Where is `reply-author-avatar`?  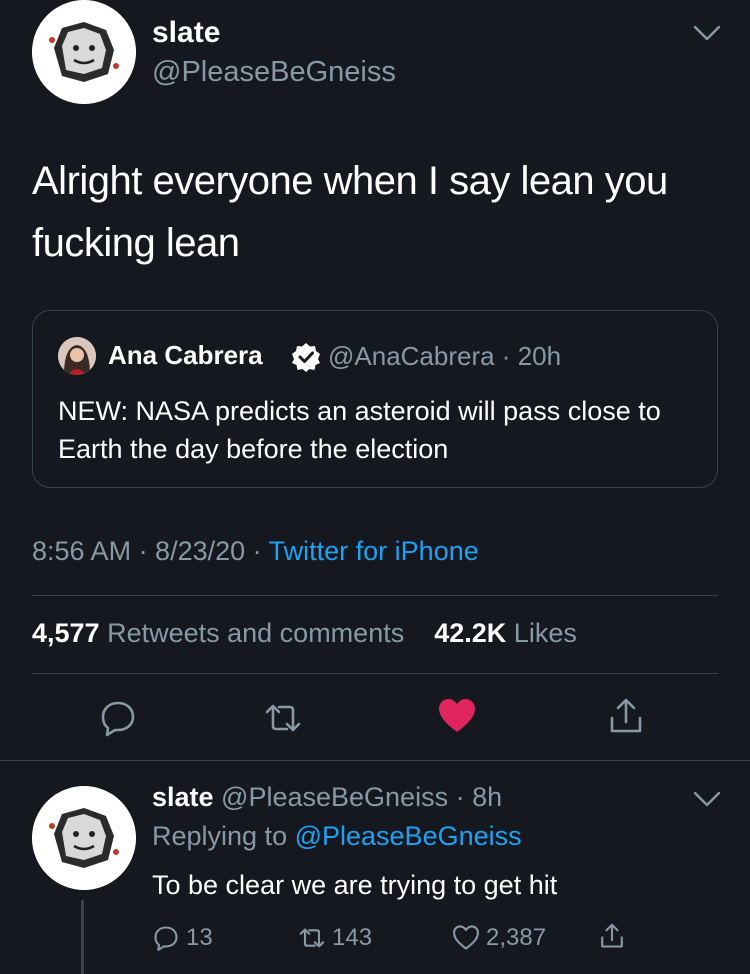 reply-author-avatar is located at coordinates (84, 838).